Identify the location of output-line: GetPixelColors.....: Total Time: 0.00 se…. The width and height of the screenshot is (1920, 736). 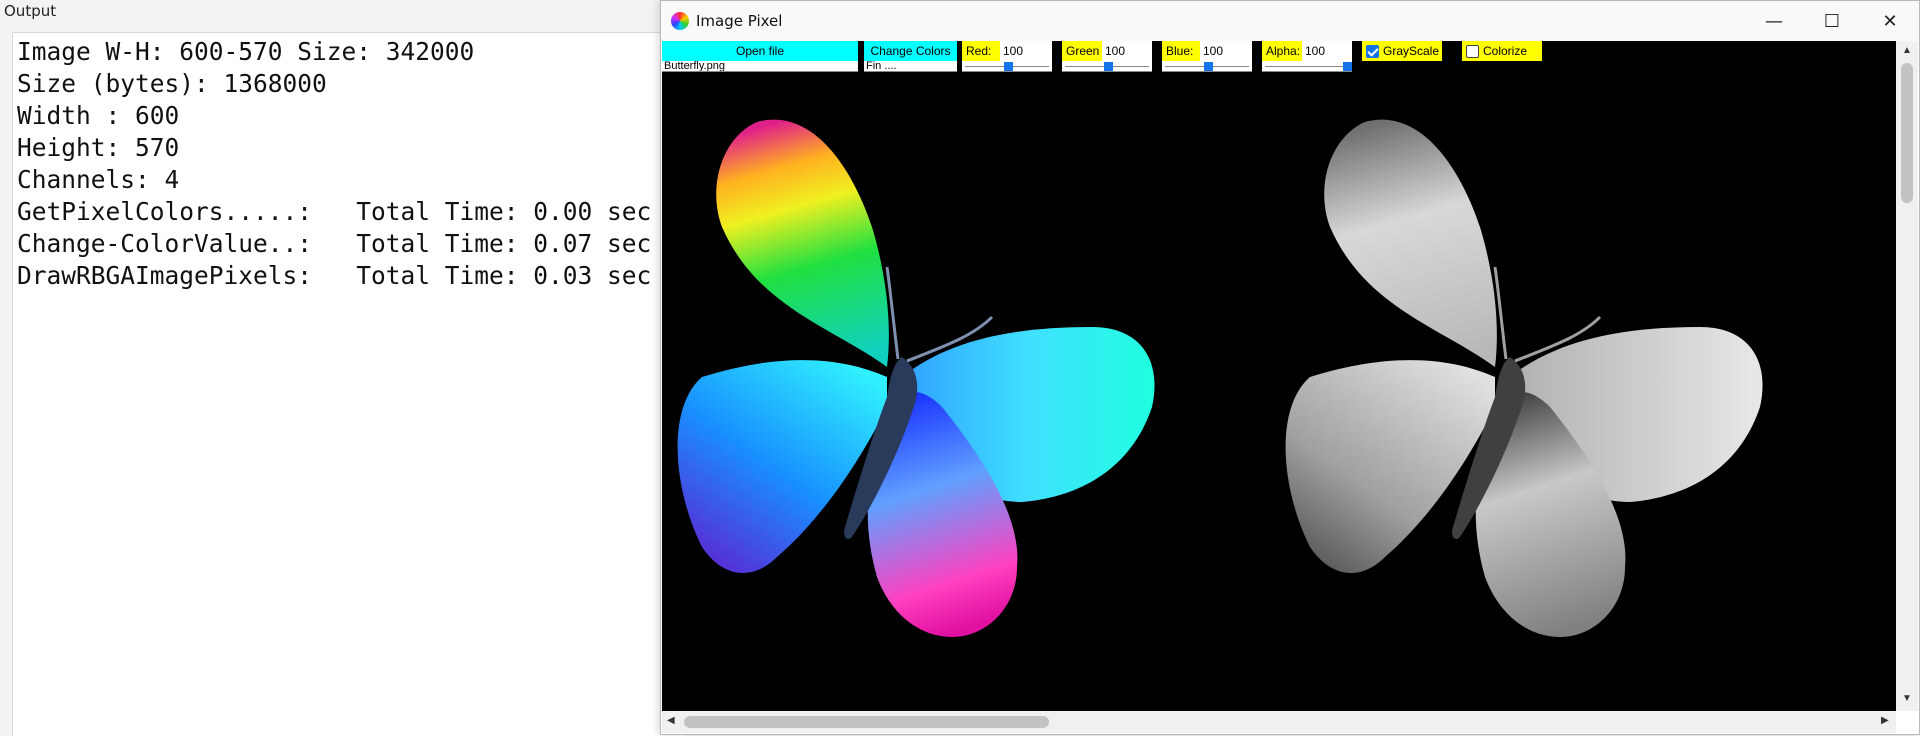
(334, 211).